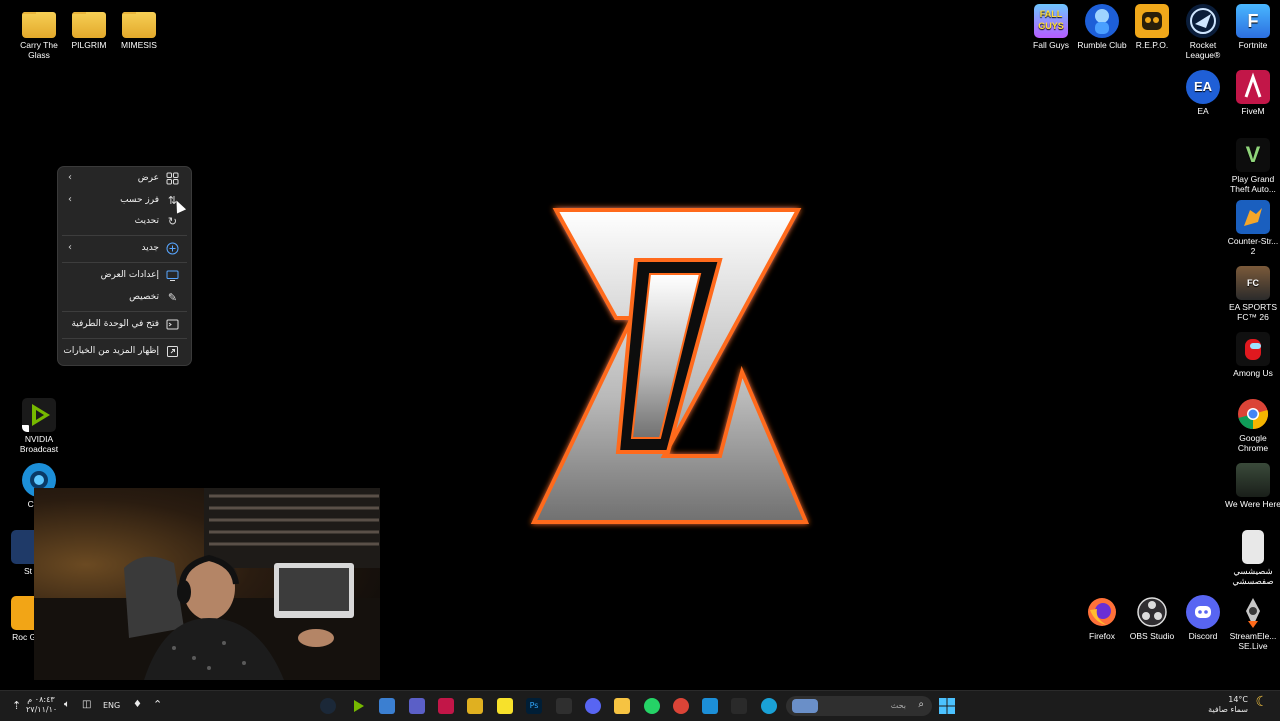  I want to click on desktop-icon-label: R.E.P.O., so click(1152, 45).